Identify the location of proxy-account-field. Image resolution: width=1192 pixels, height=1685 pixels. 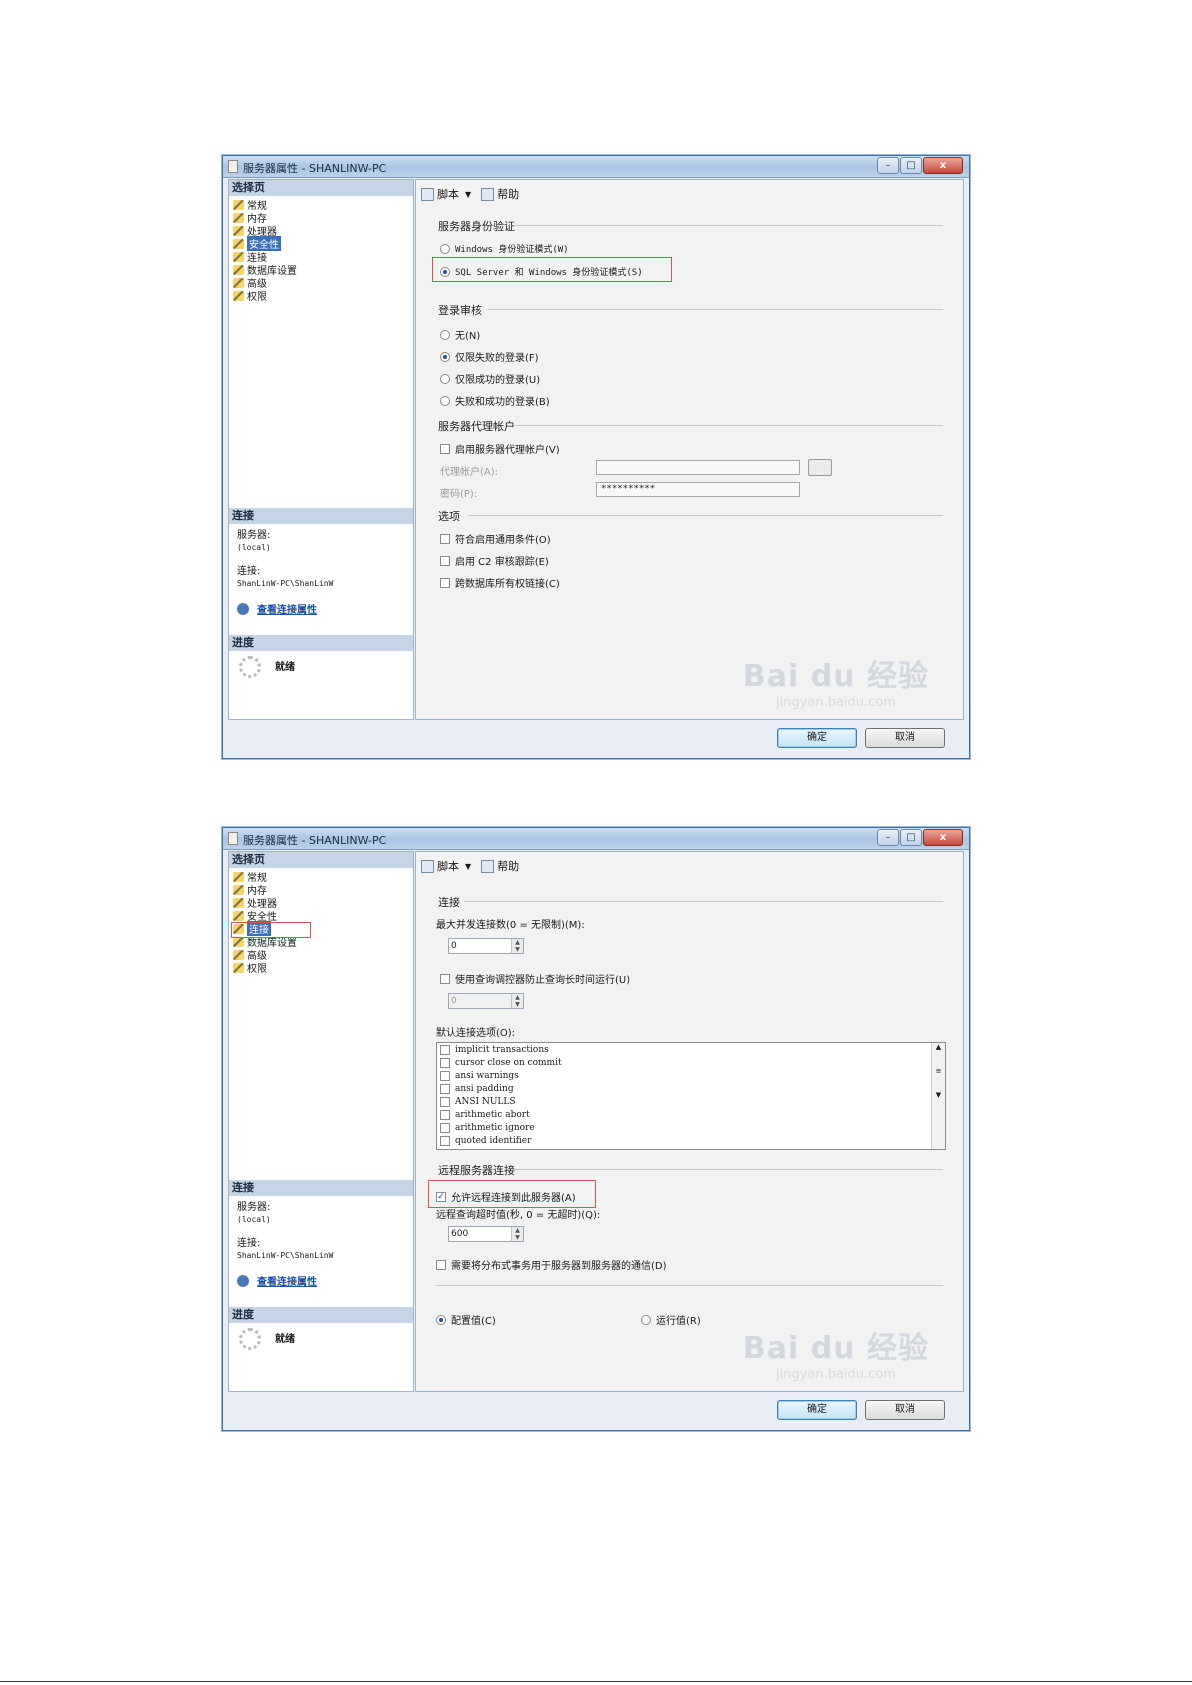
(698, 467).